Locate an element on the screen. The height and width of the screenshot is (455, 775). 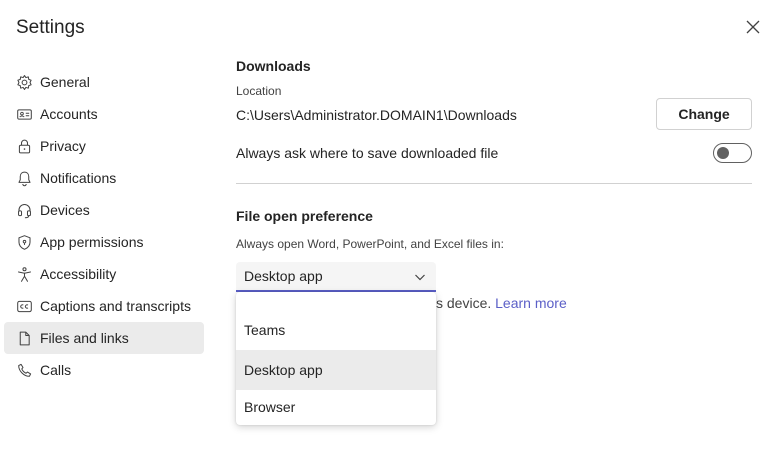
change-location-button: Change is located at coordinates (704, 114).